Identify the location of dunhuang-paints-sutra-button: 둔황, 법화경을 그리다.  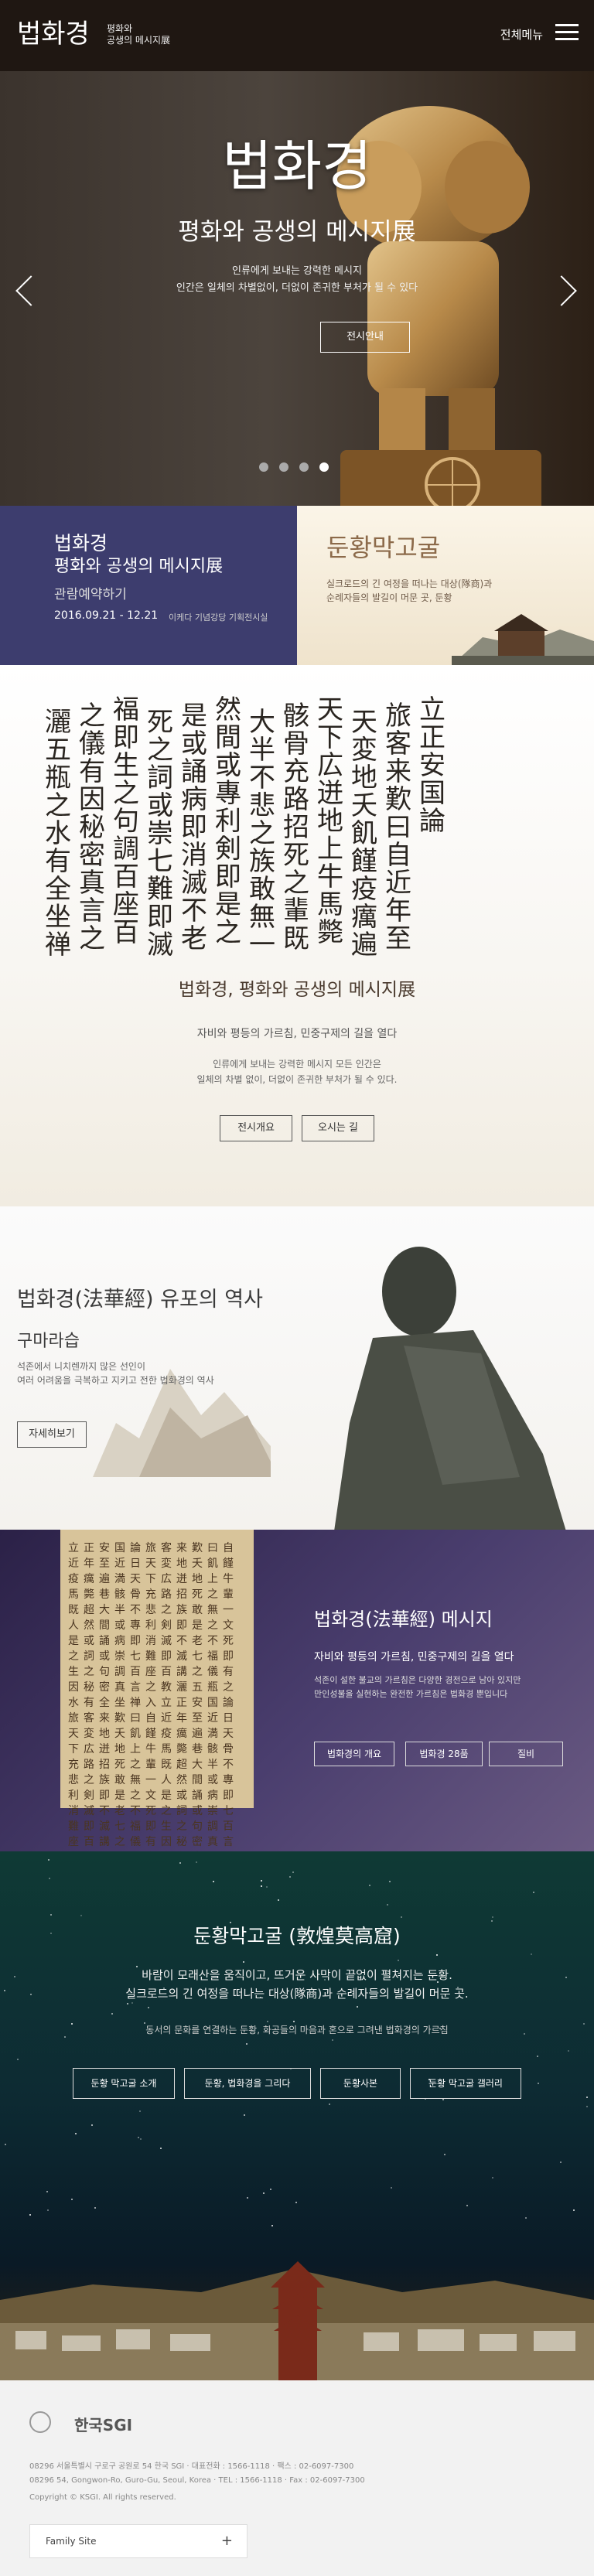
(247, 2084).